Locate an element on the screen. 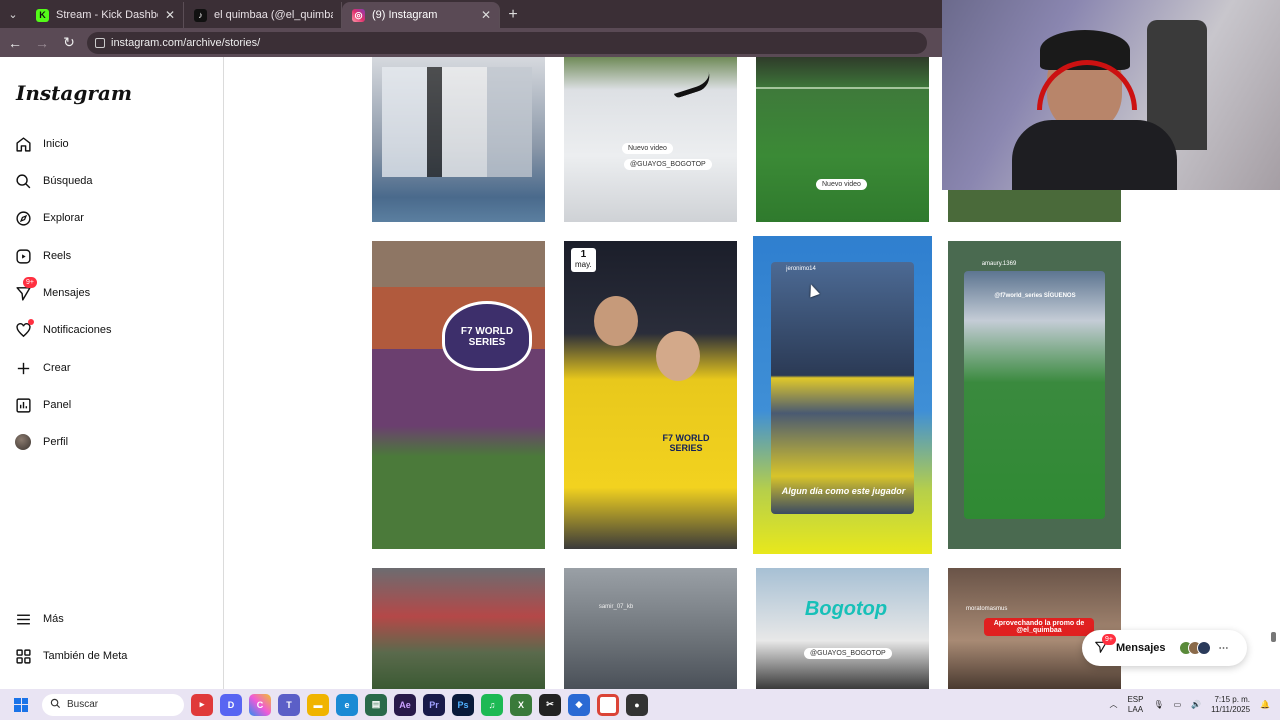 Image resolution: width=1280 pixels, height=720 pixels. taskbar-search: Buscar is located at coordinates (113, 704).